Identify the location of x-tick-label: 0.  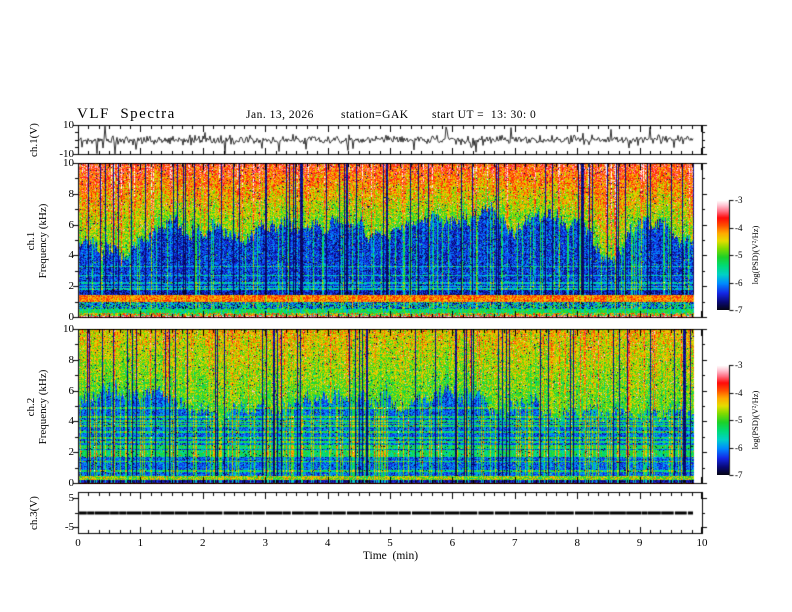
(78, 543).